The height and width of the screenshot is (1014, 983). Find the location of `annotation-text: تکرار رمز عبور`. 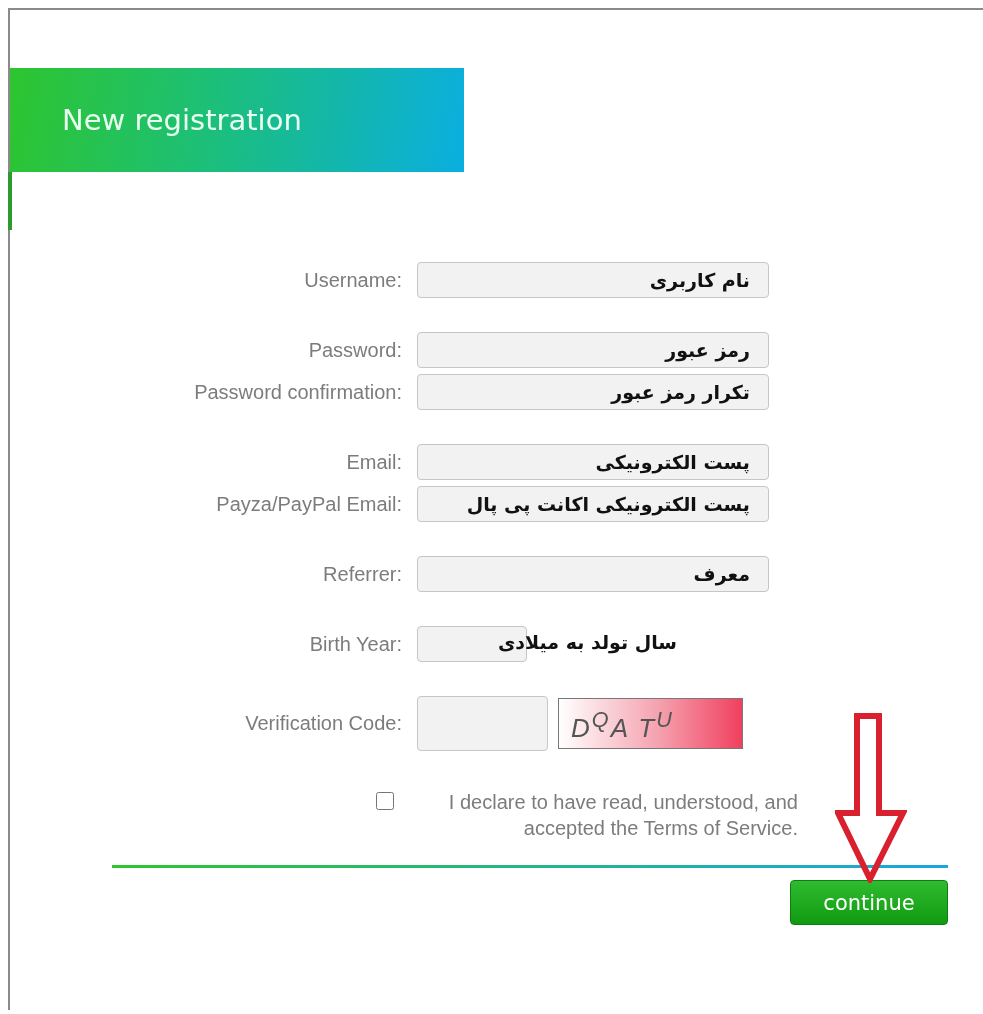

annotation-text: تکرار رمز عبور is located at coordinates (680, 392).